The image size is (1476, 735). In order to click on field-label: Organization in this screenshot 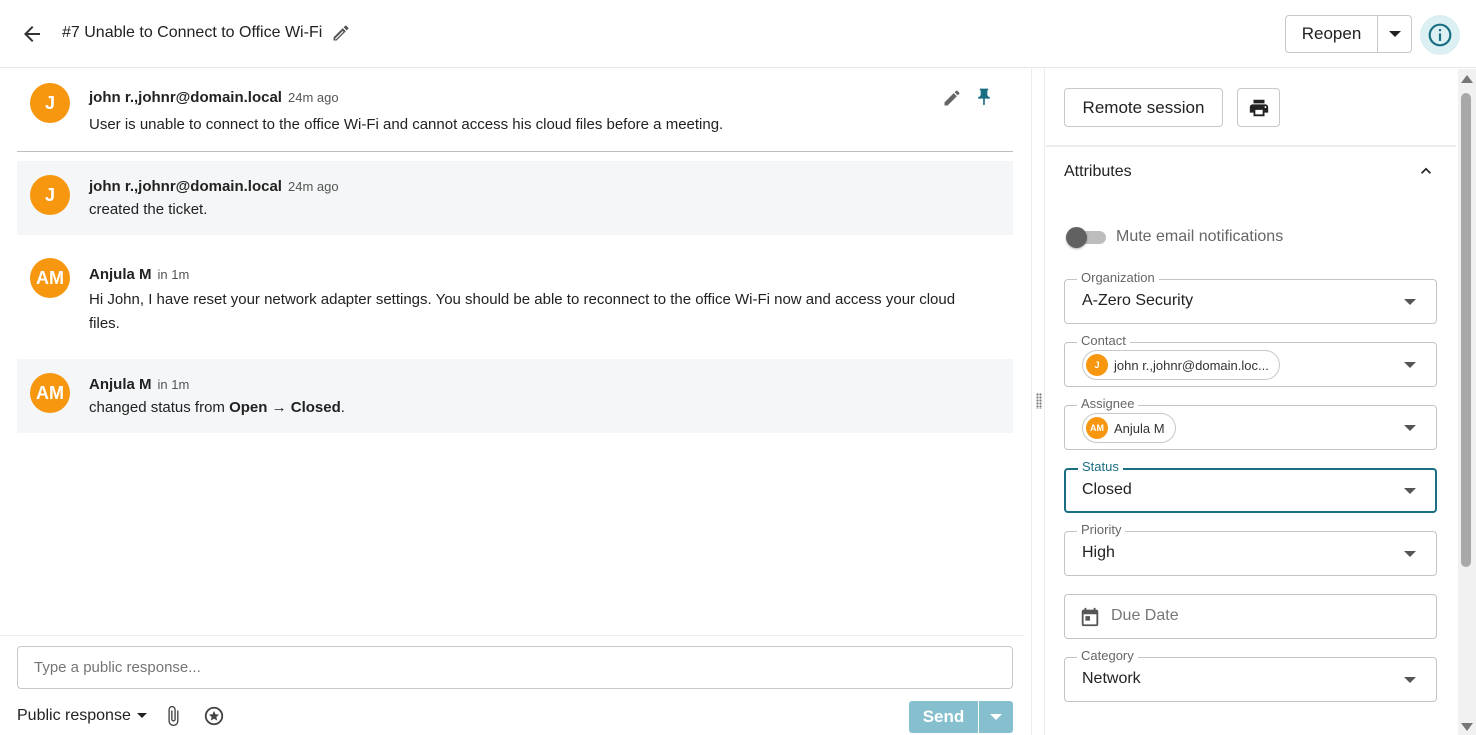, I will do `click(1118, 278)`.